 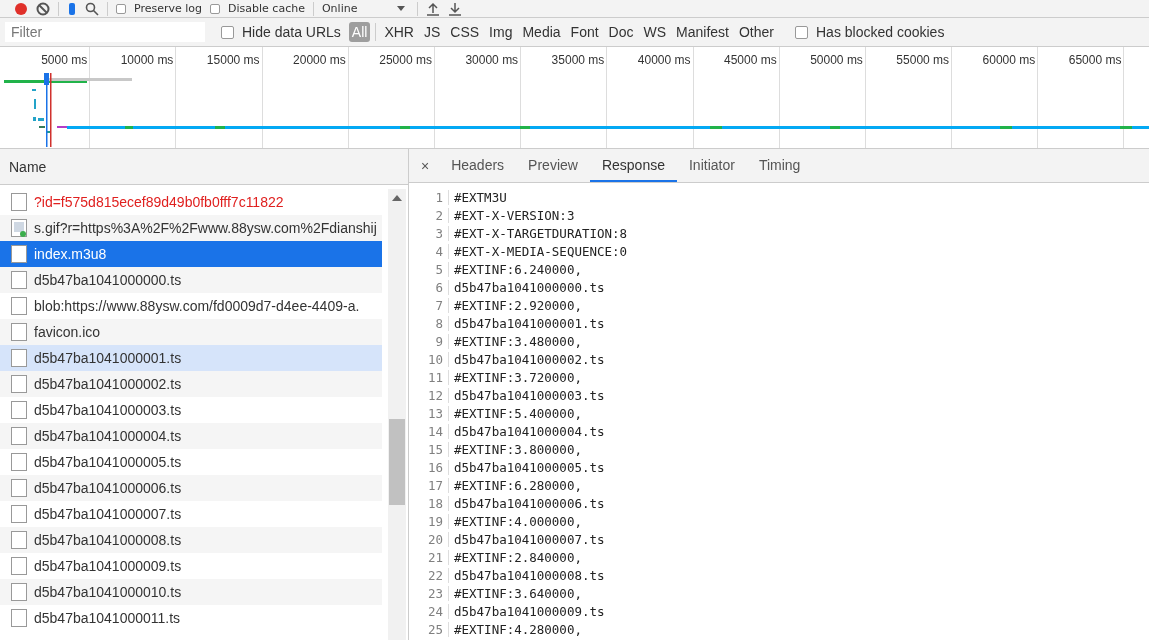 I want to click on code-line: #EXTINF:2.920000,, so click(x=517, y=305).